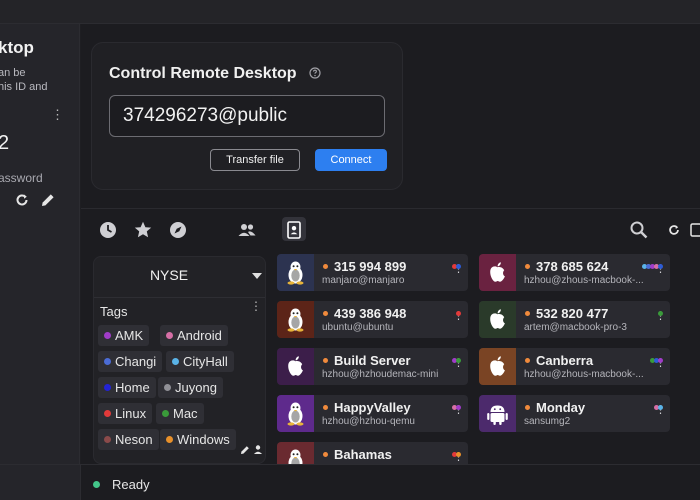  Describe the element at coordinates (245, 450) in the screenshot. I see `edit-icon` at that location.